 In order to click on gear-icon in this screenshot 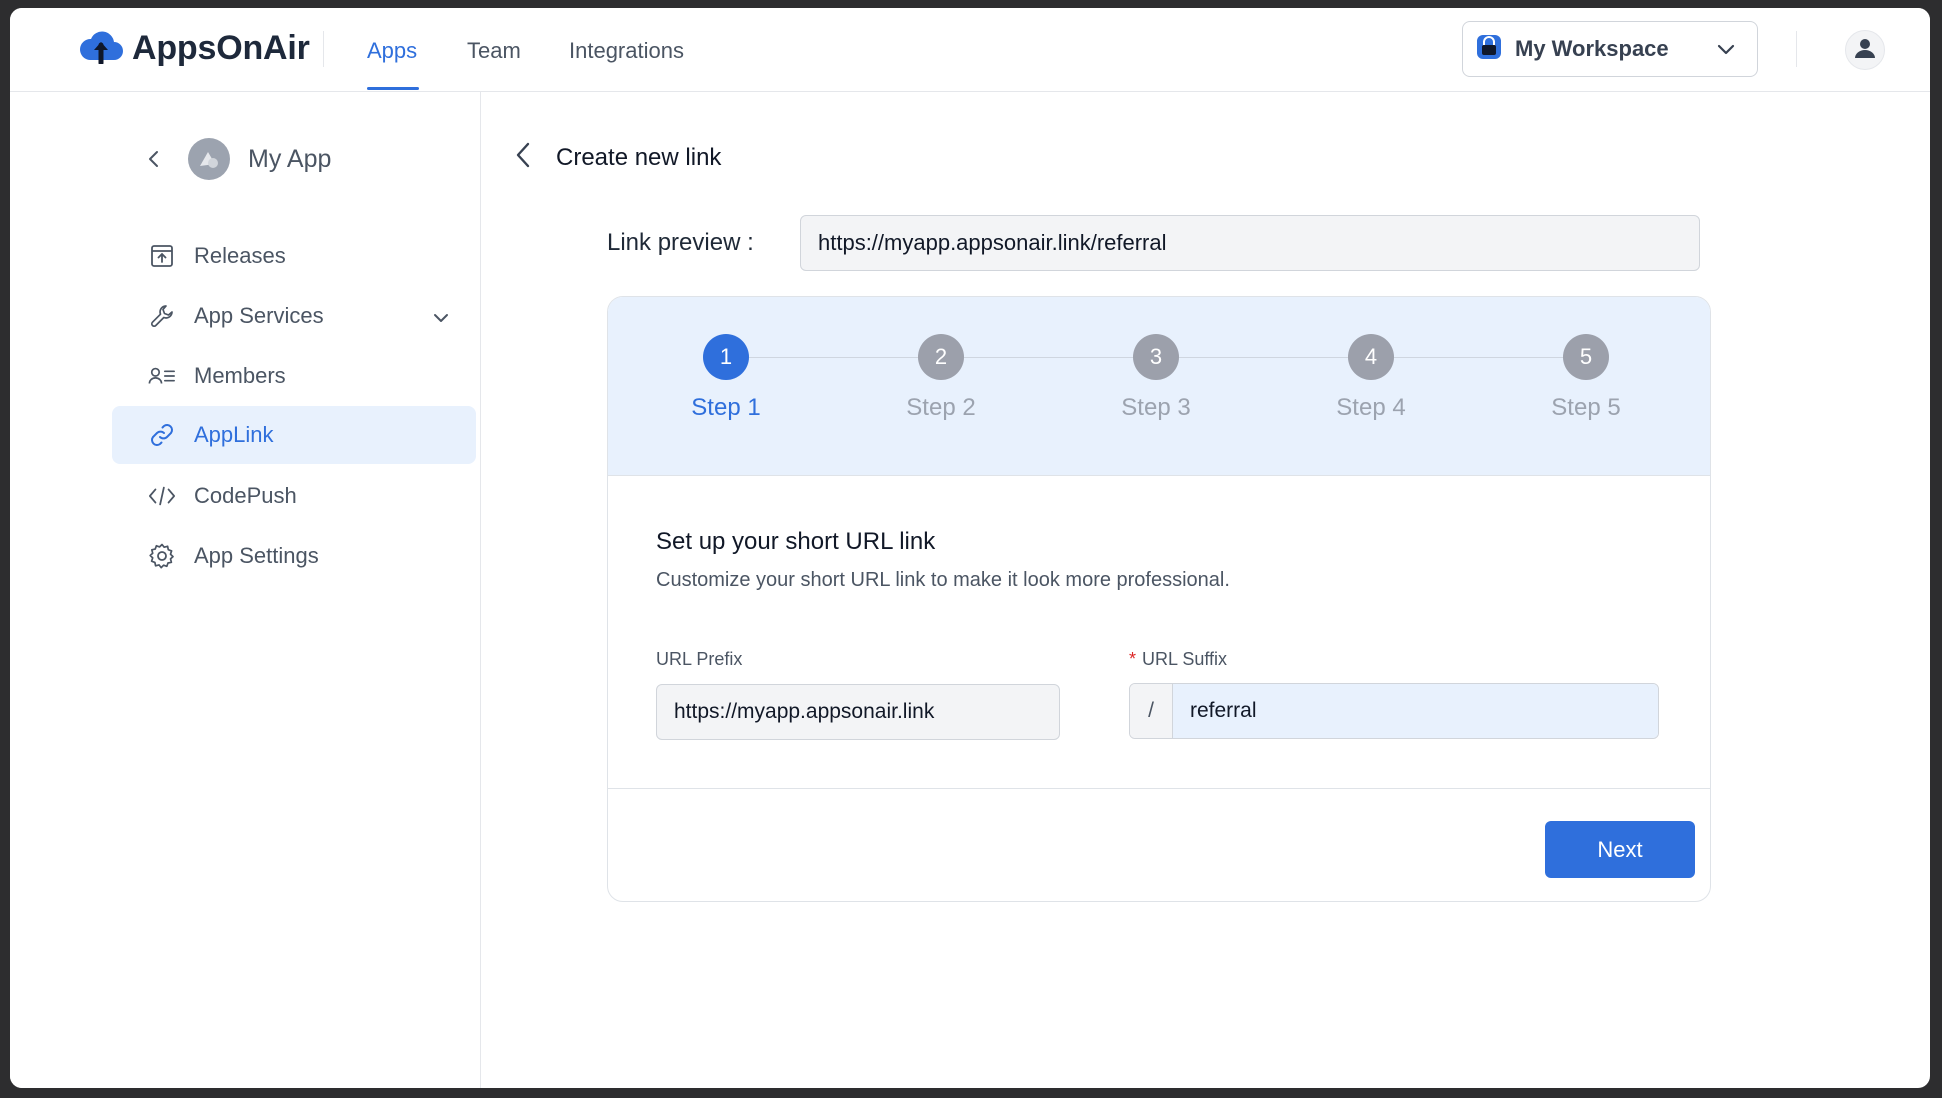, I will do `click(162, 556)`.